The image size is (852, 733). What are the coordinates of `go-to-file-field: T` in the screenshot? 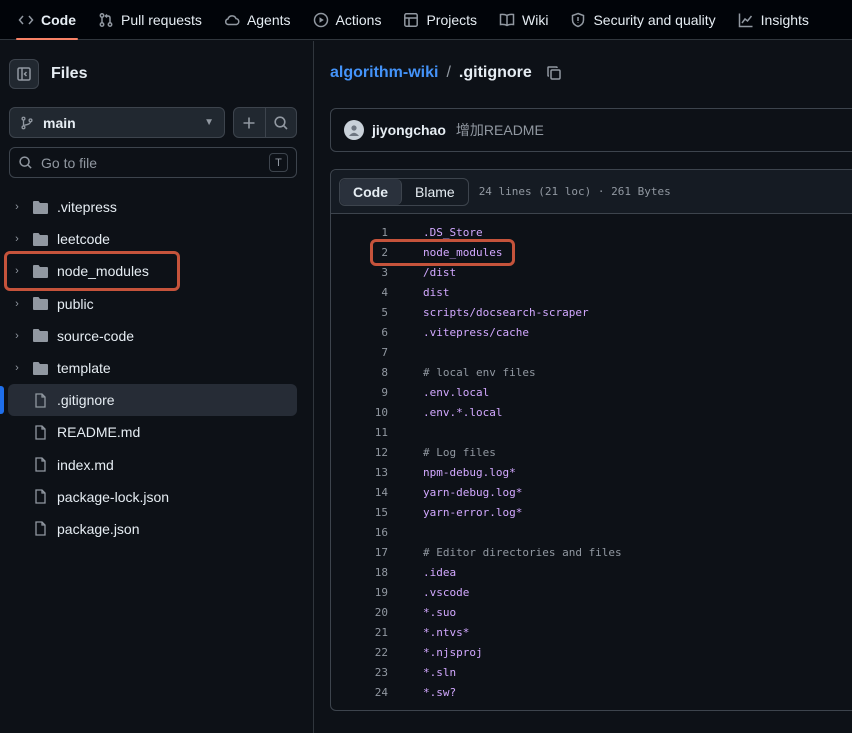 It's located at (153, 162).